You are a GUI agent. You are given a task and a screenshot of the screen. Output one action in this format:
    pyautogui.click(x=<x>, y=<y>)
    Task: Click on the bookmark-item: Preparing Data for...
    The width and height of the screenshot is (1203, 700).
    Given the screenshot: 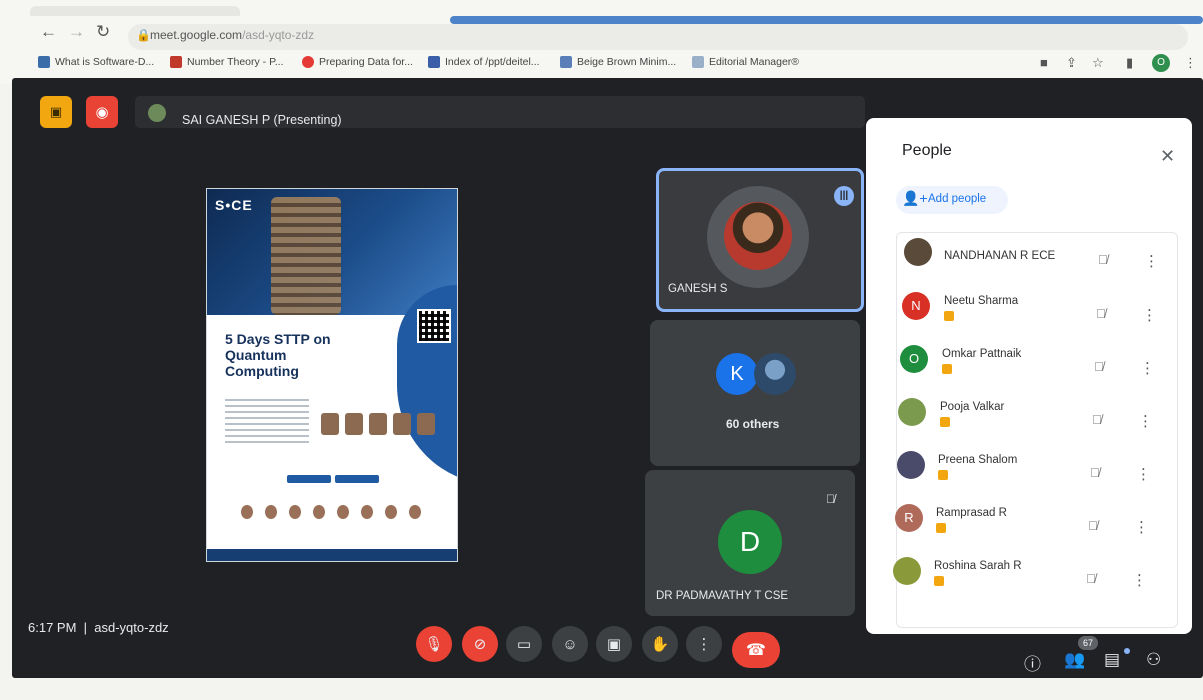 What is the action you would take?
    pyautogui.click(x=357, y=62)
    